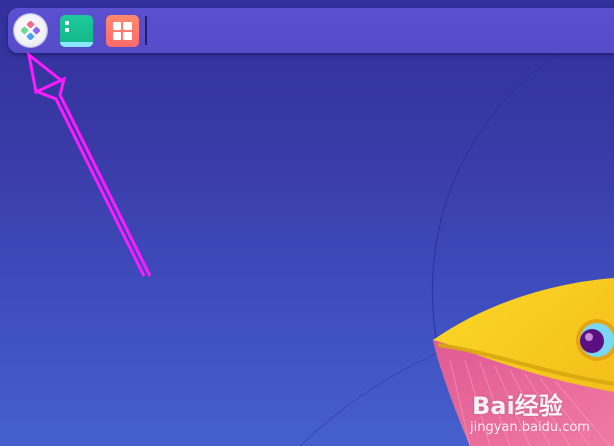 The width and height of the screenshot is (614, 446). Describe the element at coordinates (122, 31) in the screenshot. I see `app-center-icon` at that location.